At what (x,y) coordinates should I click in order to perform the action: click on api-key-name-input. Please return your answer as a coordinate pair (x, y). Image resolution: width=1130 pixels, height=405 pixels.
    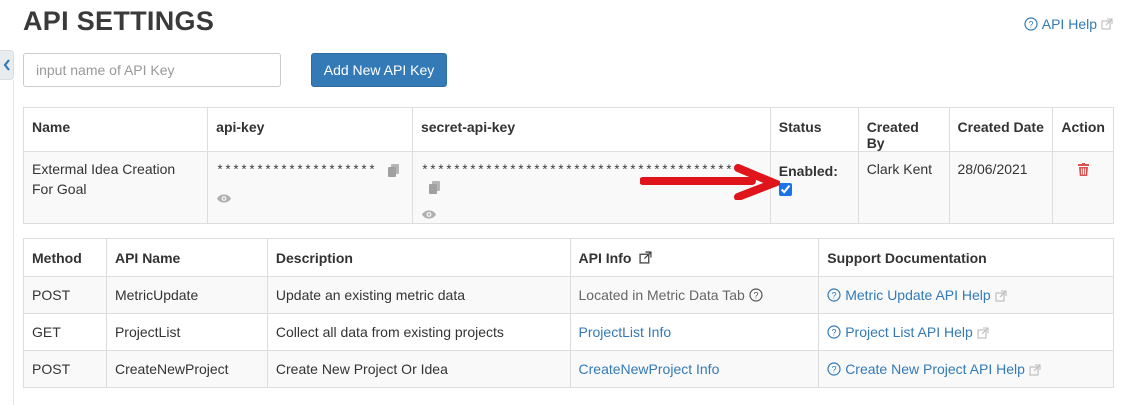
    Looking at the image, I should click on (152, 70).